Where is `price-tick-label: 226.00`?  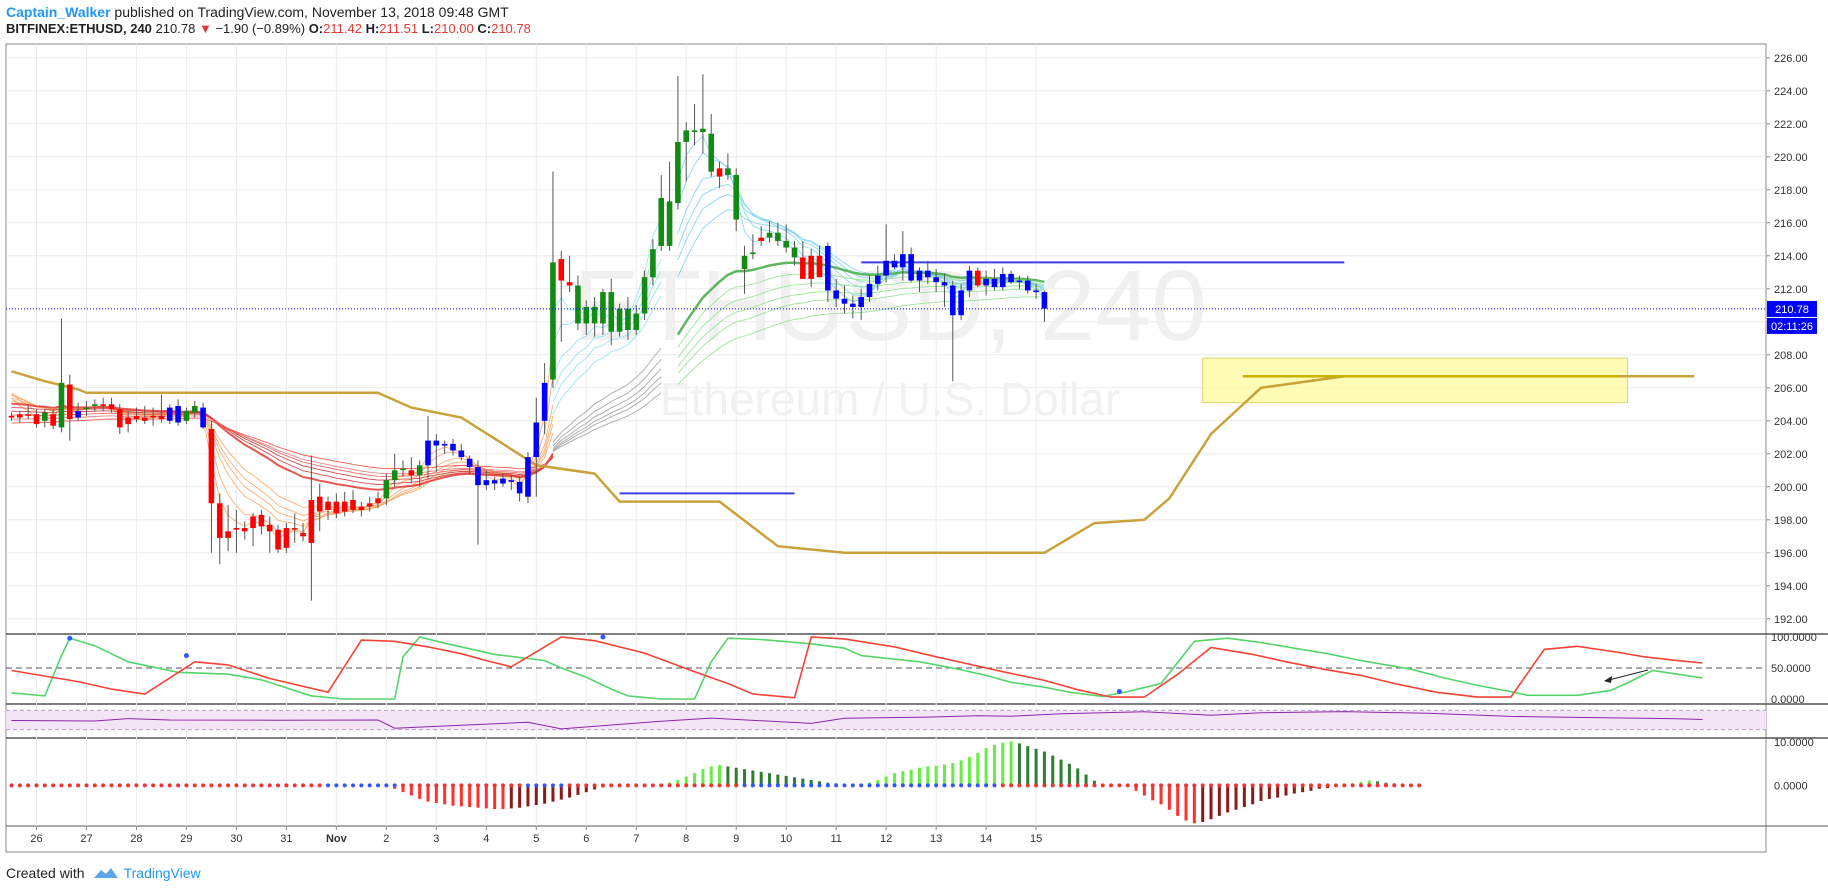 price-tick-label: 226.00 is located at coordinates (1791, 59).